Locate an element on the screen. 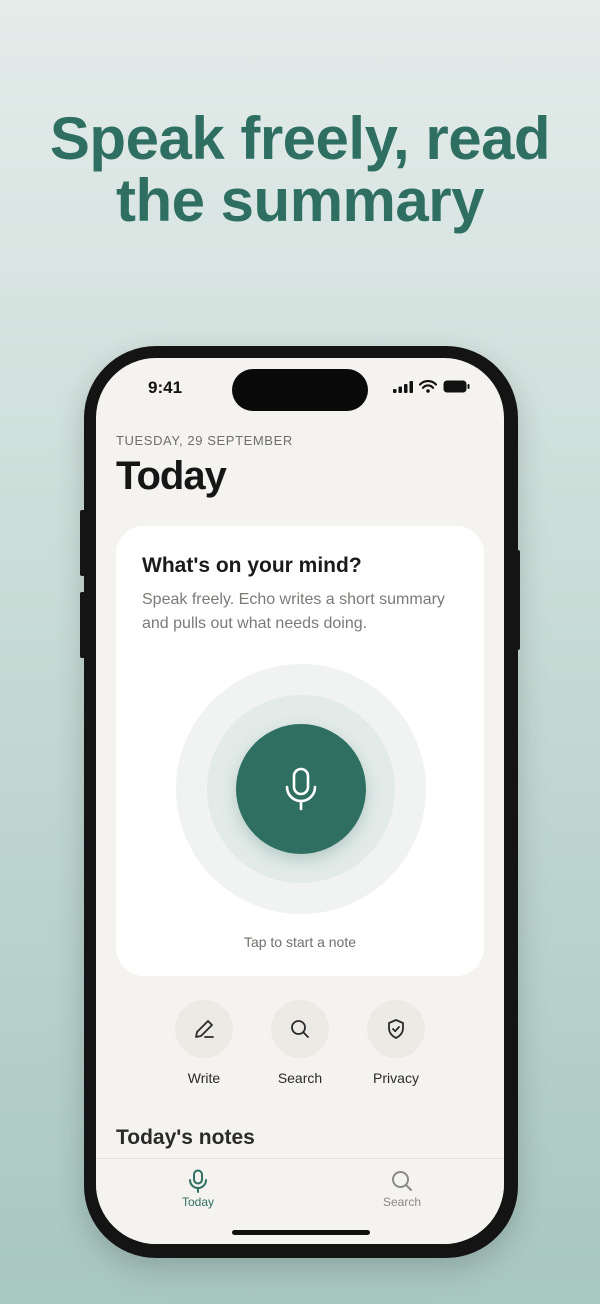 This screenshot has width=600, height=1304. page-title: Today is located at coordinates (171, 476).